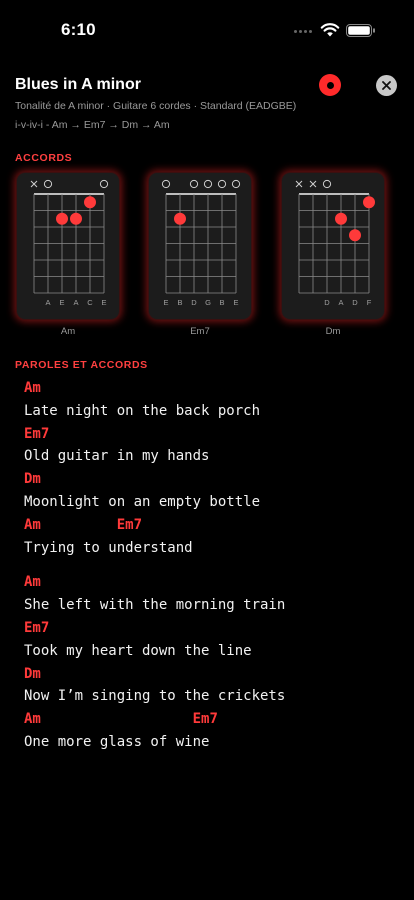 This screenshot has width=414, height=900. What do you see at coordinates (108, 547) in the screenshot?
I see `lyric-line: Trying to understand` at bounding box center [108, 547].